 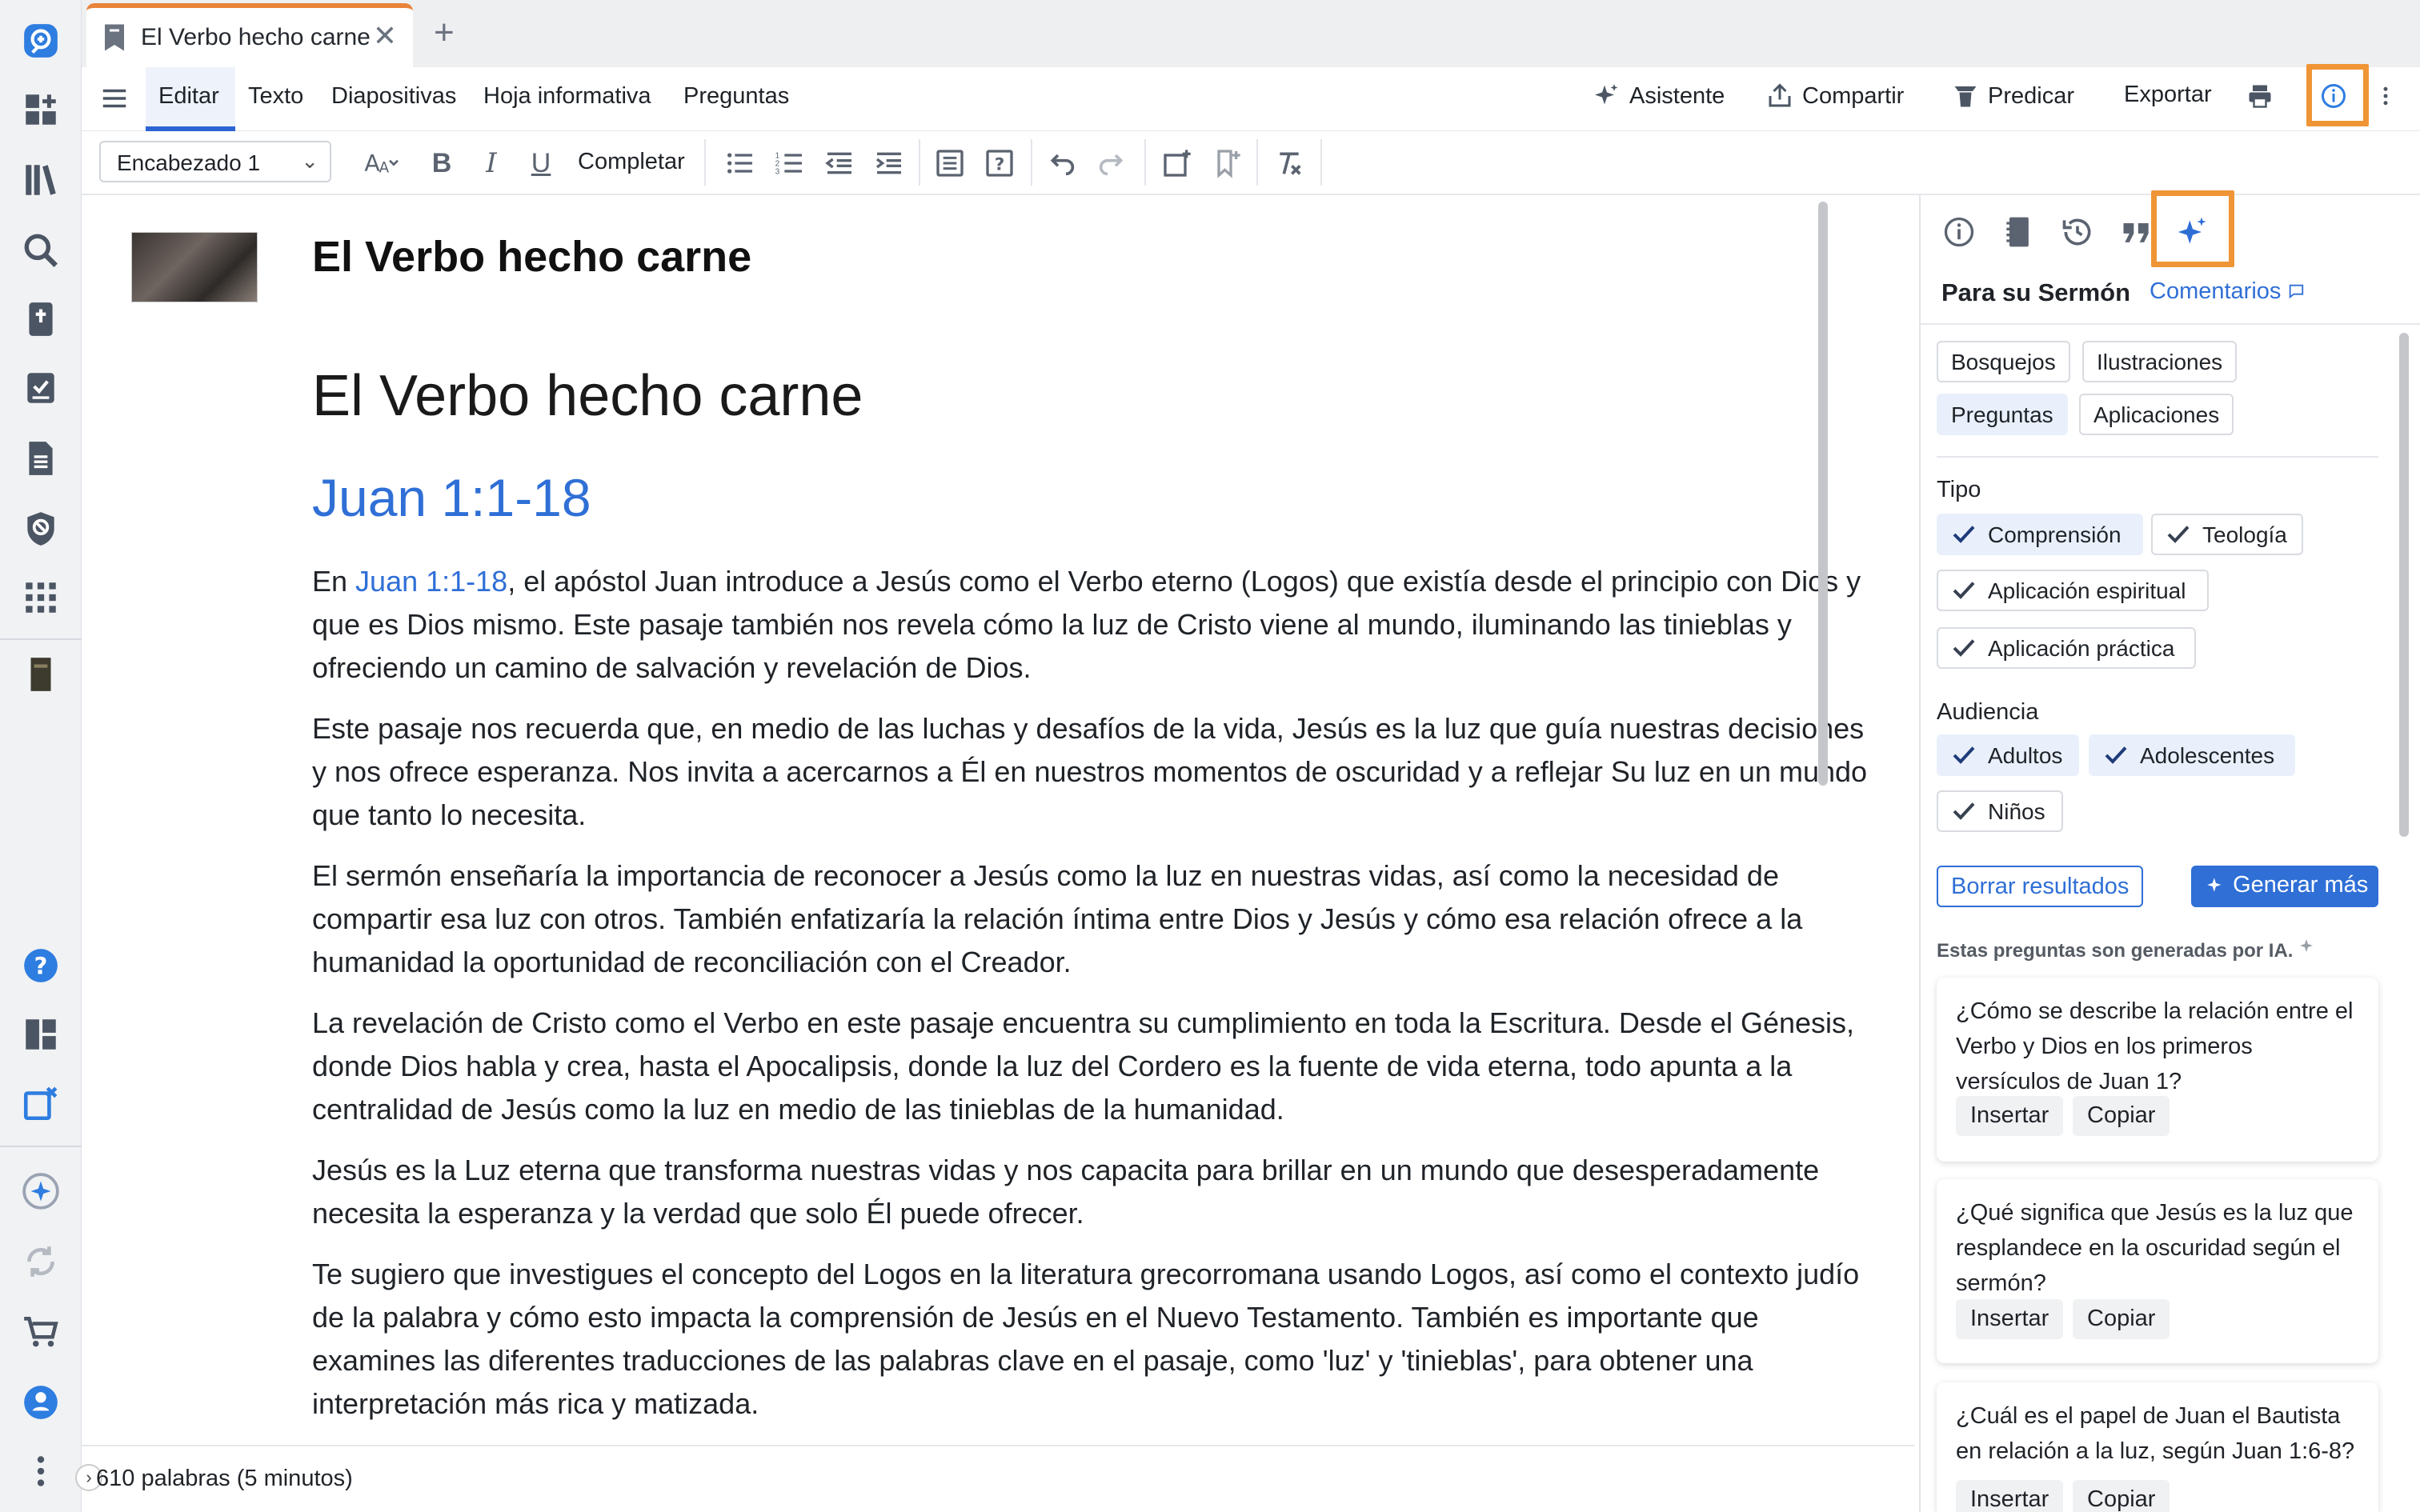 I want to click on italic-button: I, so click(x=491, y=163).